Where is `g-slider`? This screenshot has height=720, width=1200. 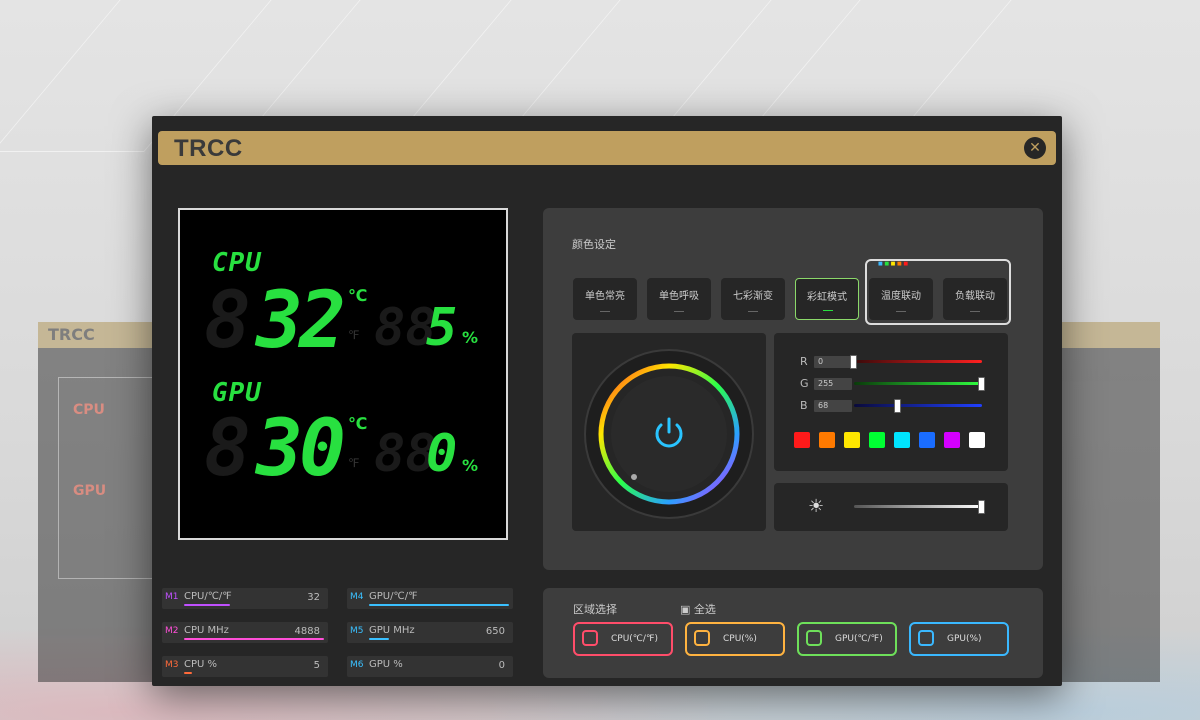
g-slider is located at coordinates (918, 383).